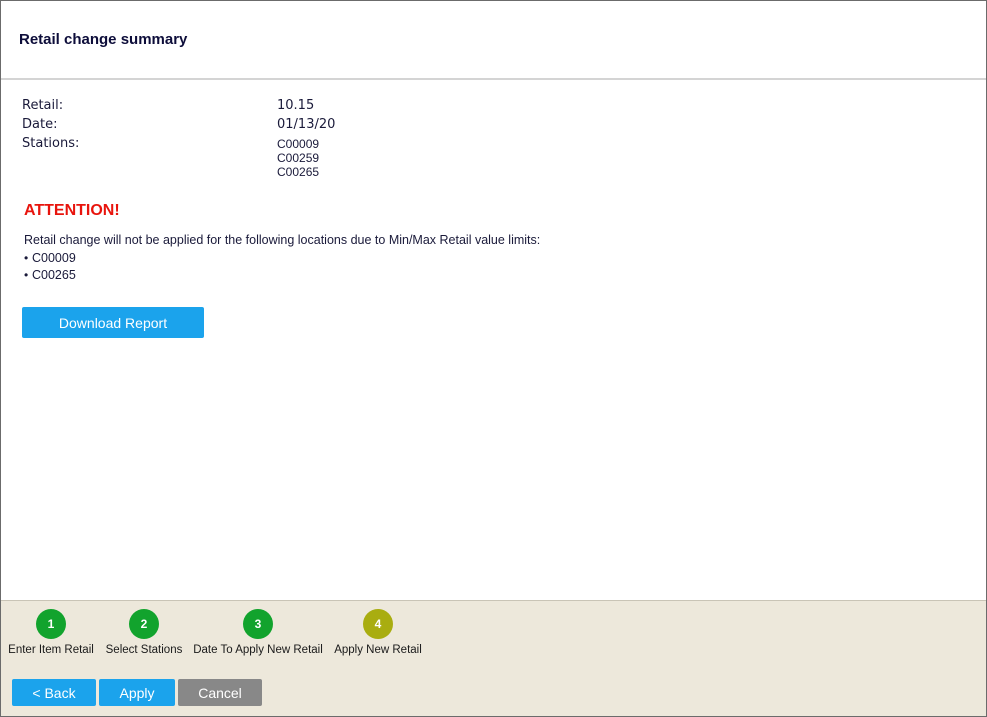 The image size is (987, 717). I want to click on list-item: • C00009, so click(50, 258).